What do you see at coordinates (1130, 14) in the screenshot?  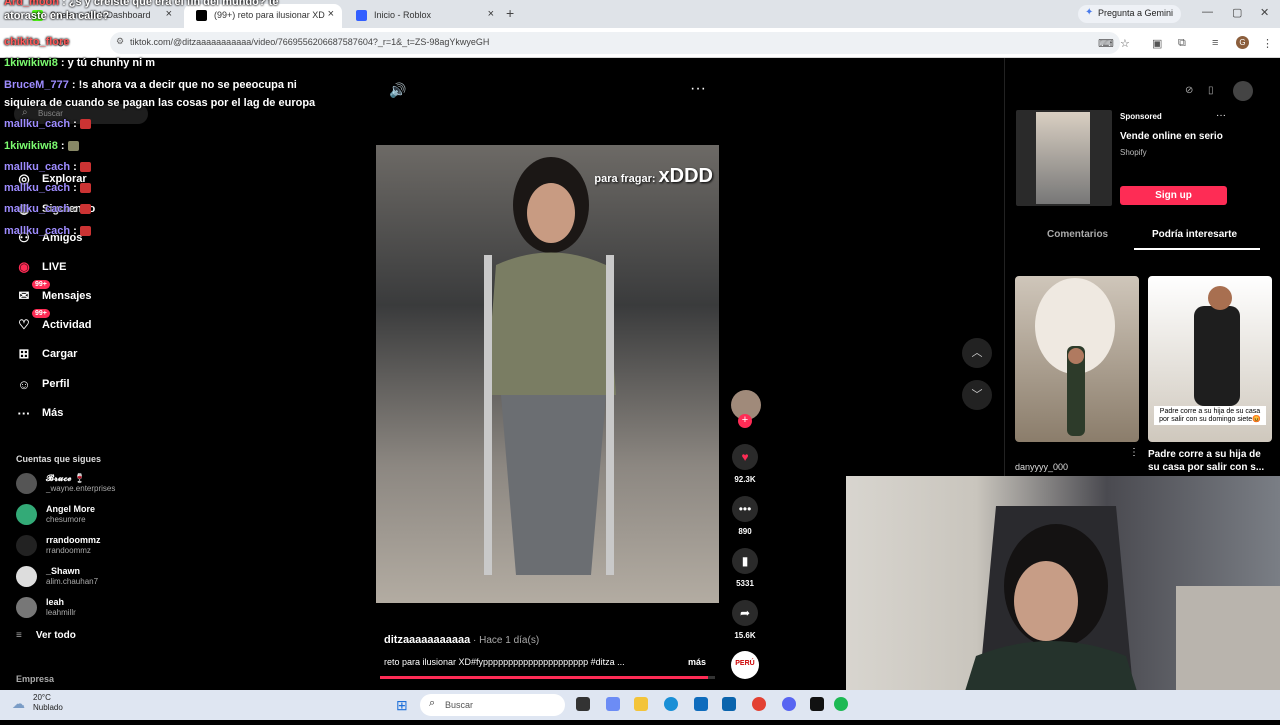 I see `ask-gemini-button: Pregunta a Gemini` at bounding box center [1130, 14].